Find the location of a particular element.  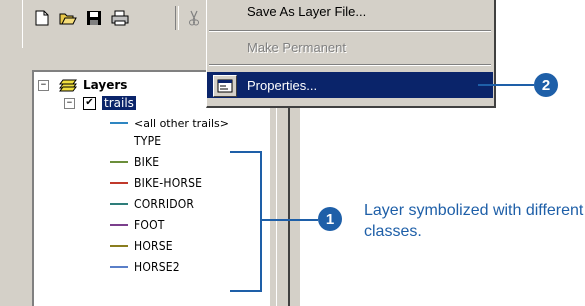

collapse-trails-toggle: − is located at coordinates (69, 103).